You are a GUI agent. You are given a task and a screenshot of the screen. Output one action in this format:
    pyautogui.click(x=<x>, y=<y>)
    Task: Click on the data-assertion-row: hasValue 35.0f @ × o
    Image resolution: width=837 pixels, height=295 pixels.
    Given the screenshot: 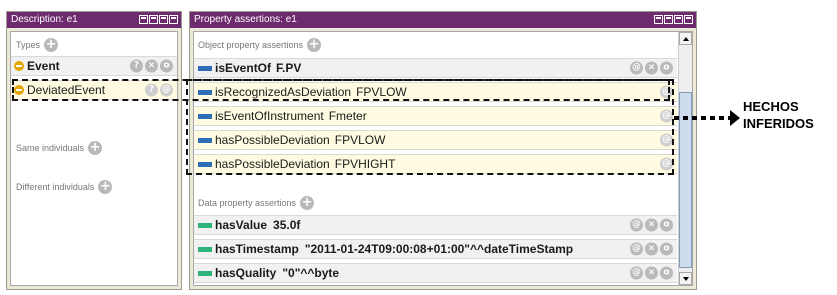 What is the action you would take?
    pyautogui.click(x=435, y=225)
    